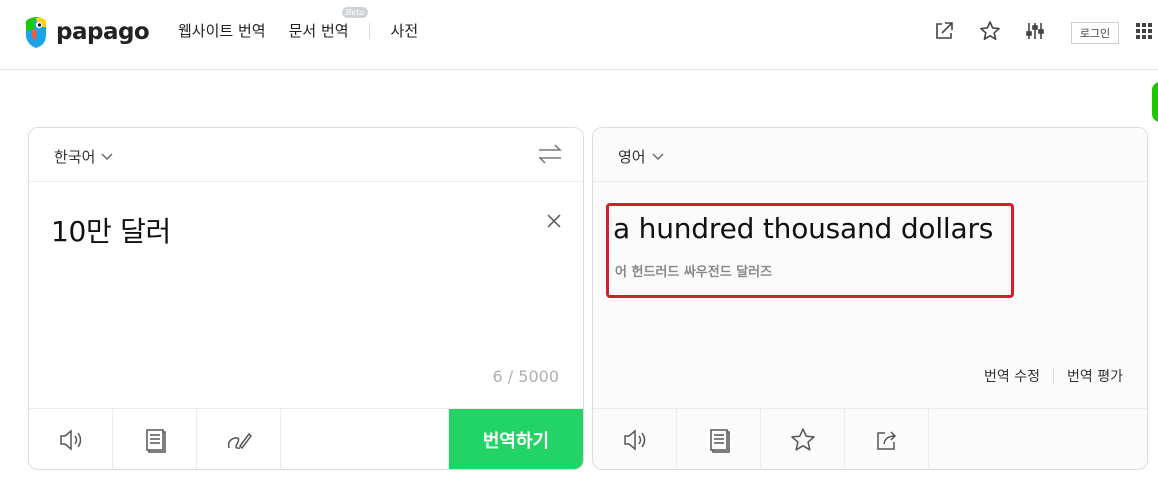  I want to click on source-language-select: 한국어, so click(83, 156).